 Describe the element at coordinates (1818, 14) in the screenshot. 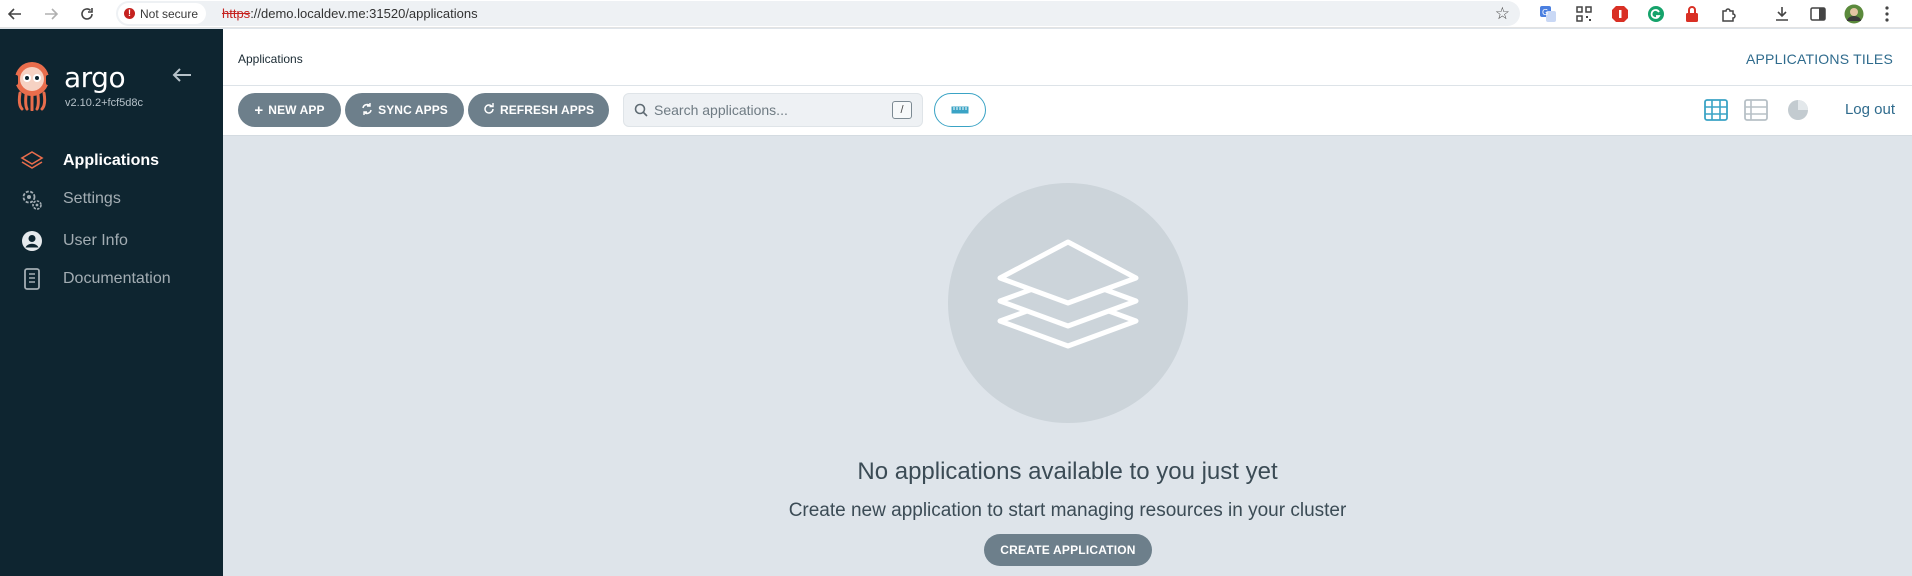

I see `side-panel-icon` at that location.